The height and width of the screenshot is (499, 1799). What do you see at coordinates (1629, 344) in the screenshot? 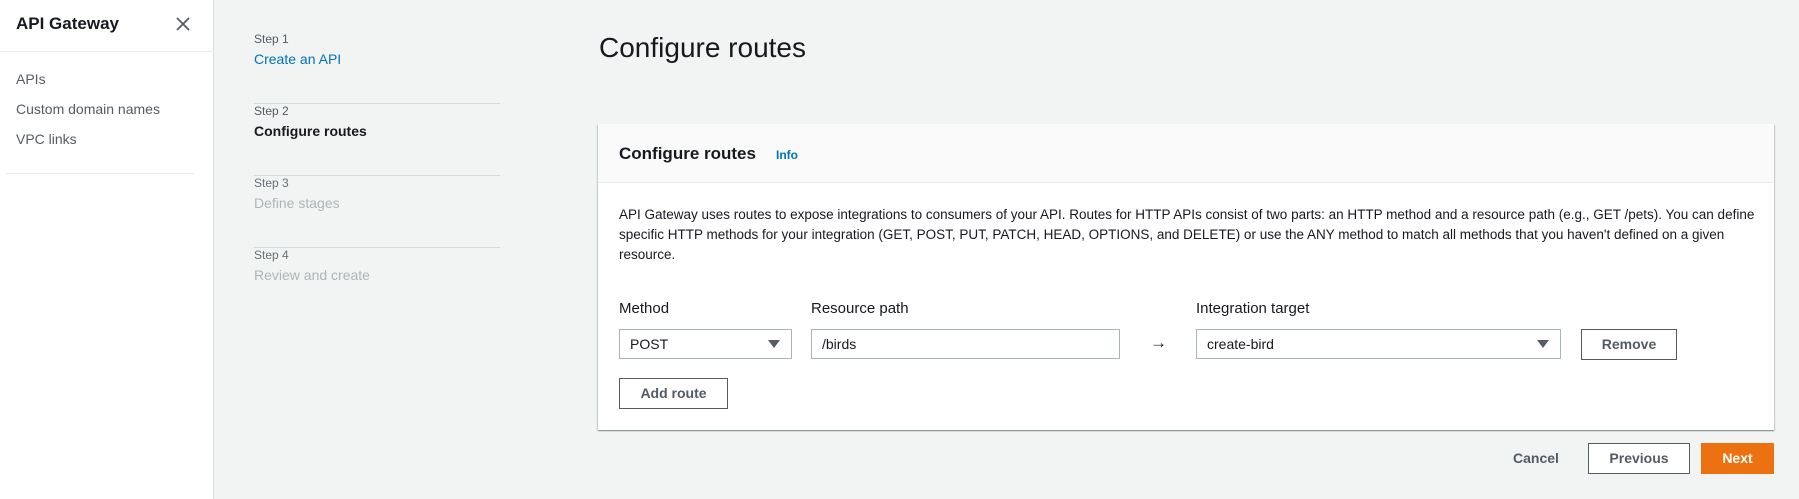
I see `remove-route-button: Remove` at bounding box center [1629, 344].